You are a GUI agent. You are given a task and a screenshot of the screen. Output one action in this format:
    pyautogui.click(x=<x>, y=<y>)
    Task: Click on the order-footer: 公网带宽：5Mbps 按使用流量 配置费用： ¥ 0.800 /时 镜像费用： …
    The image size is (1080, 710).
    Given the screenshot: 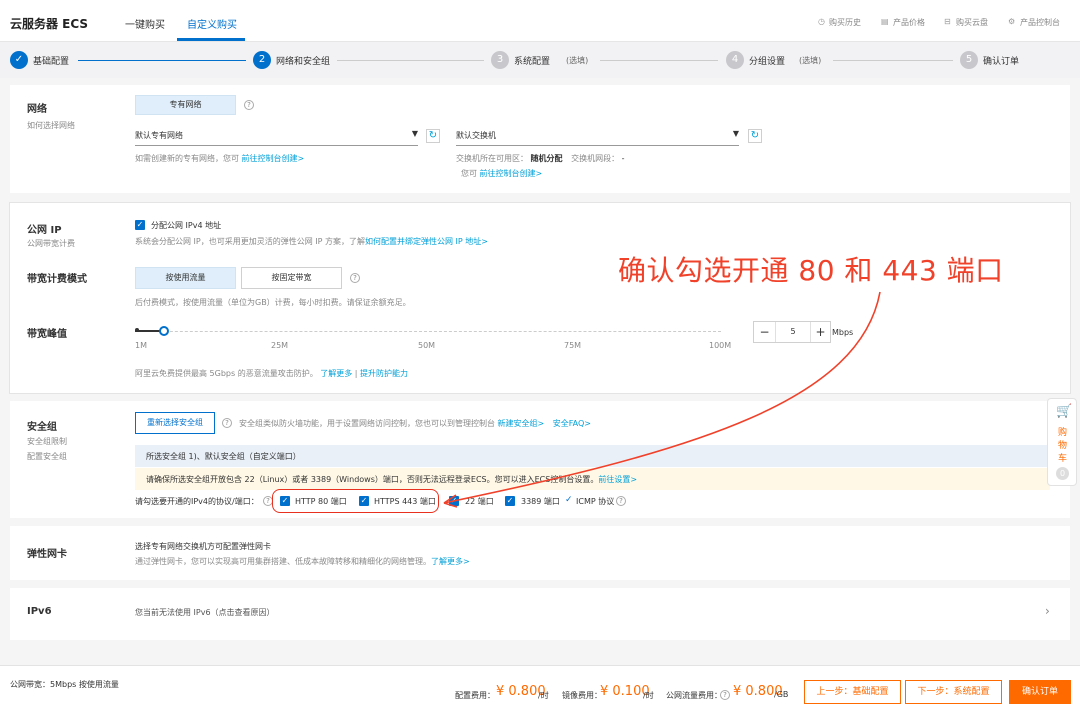 What is the action you would take?
    pyautogui.click(x=540, y=687)
    